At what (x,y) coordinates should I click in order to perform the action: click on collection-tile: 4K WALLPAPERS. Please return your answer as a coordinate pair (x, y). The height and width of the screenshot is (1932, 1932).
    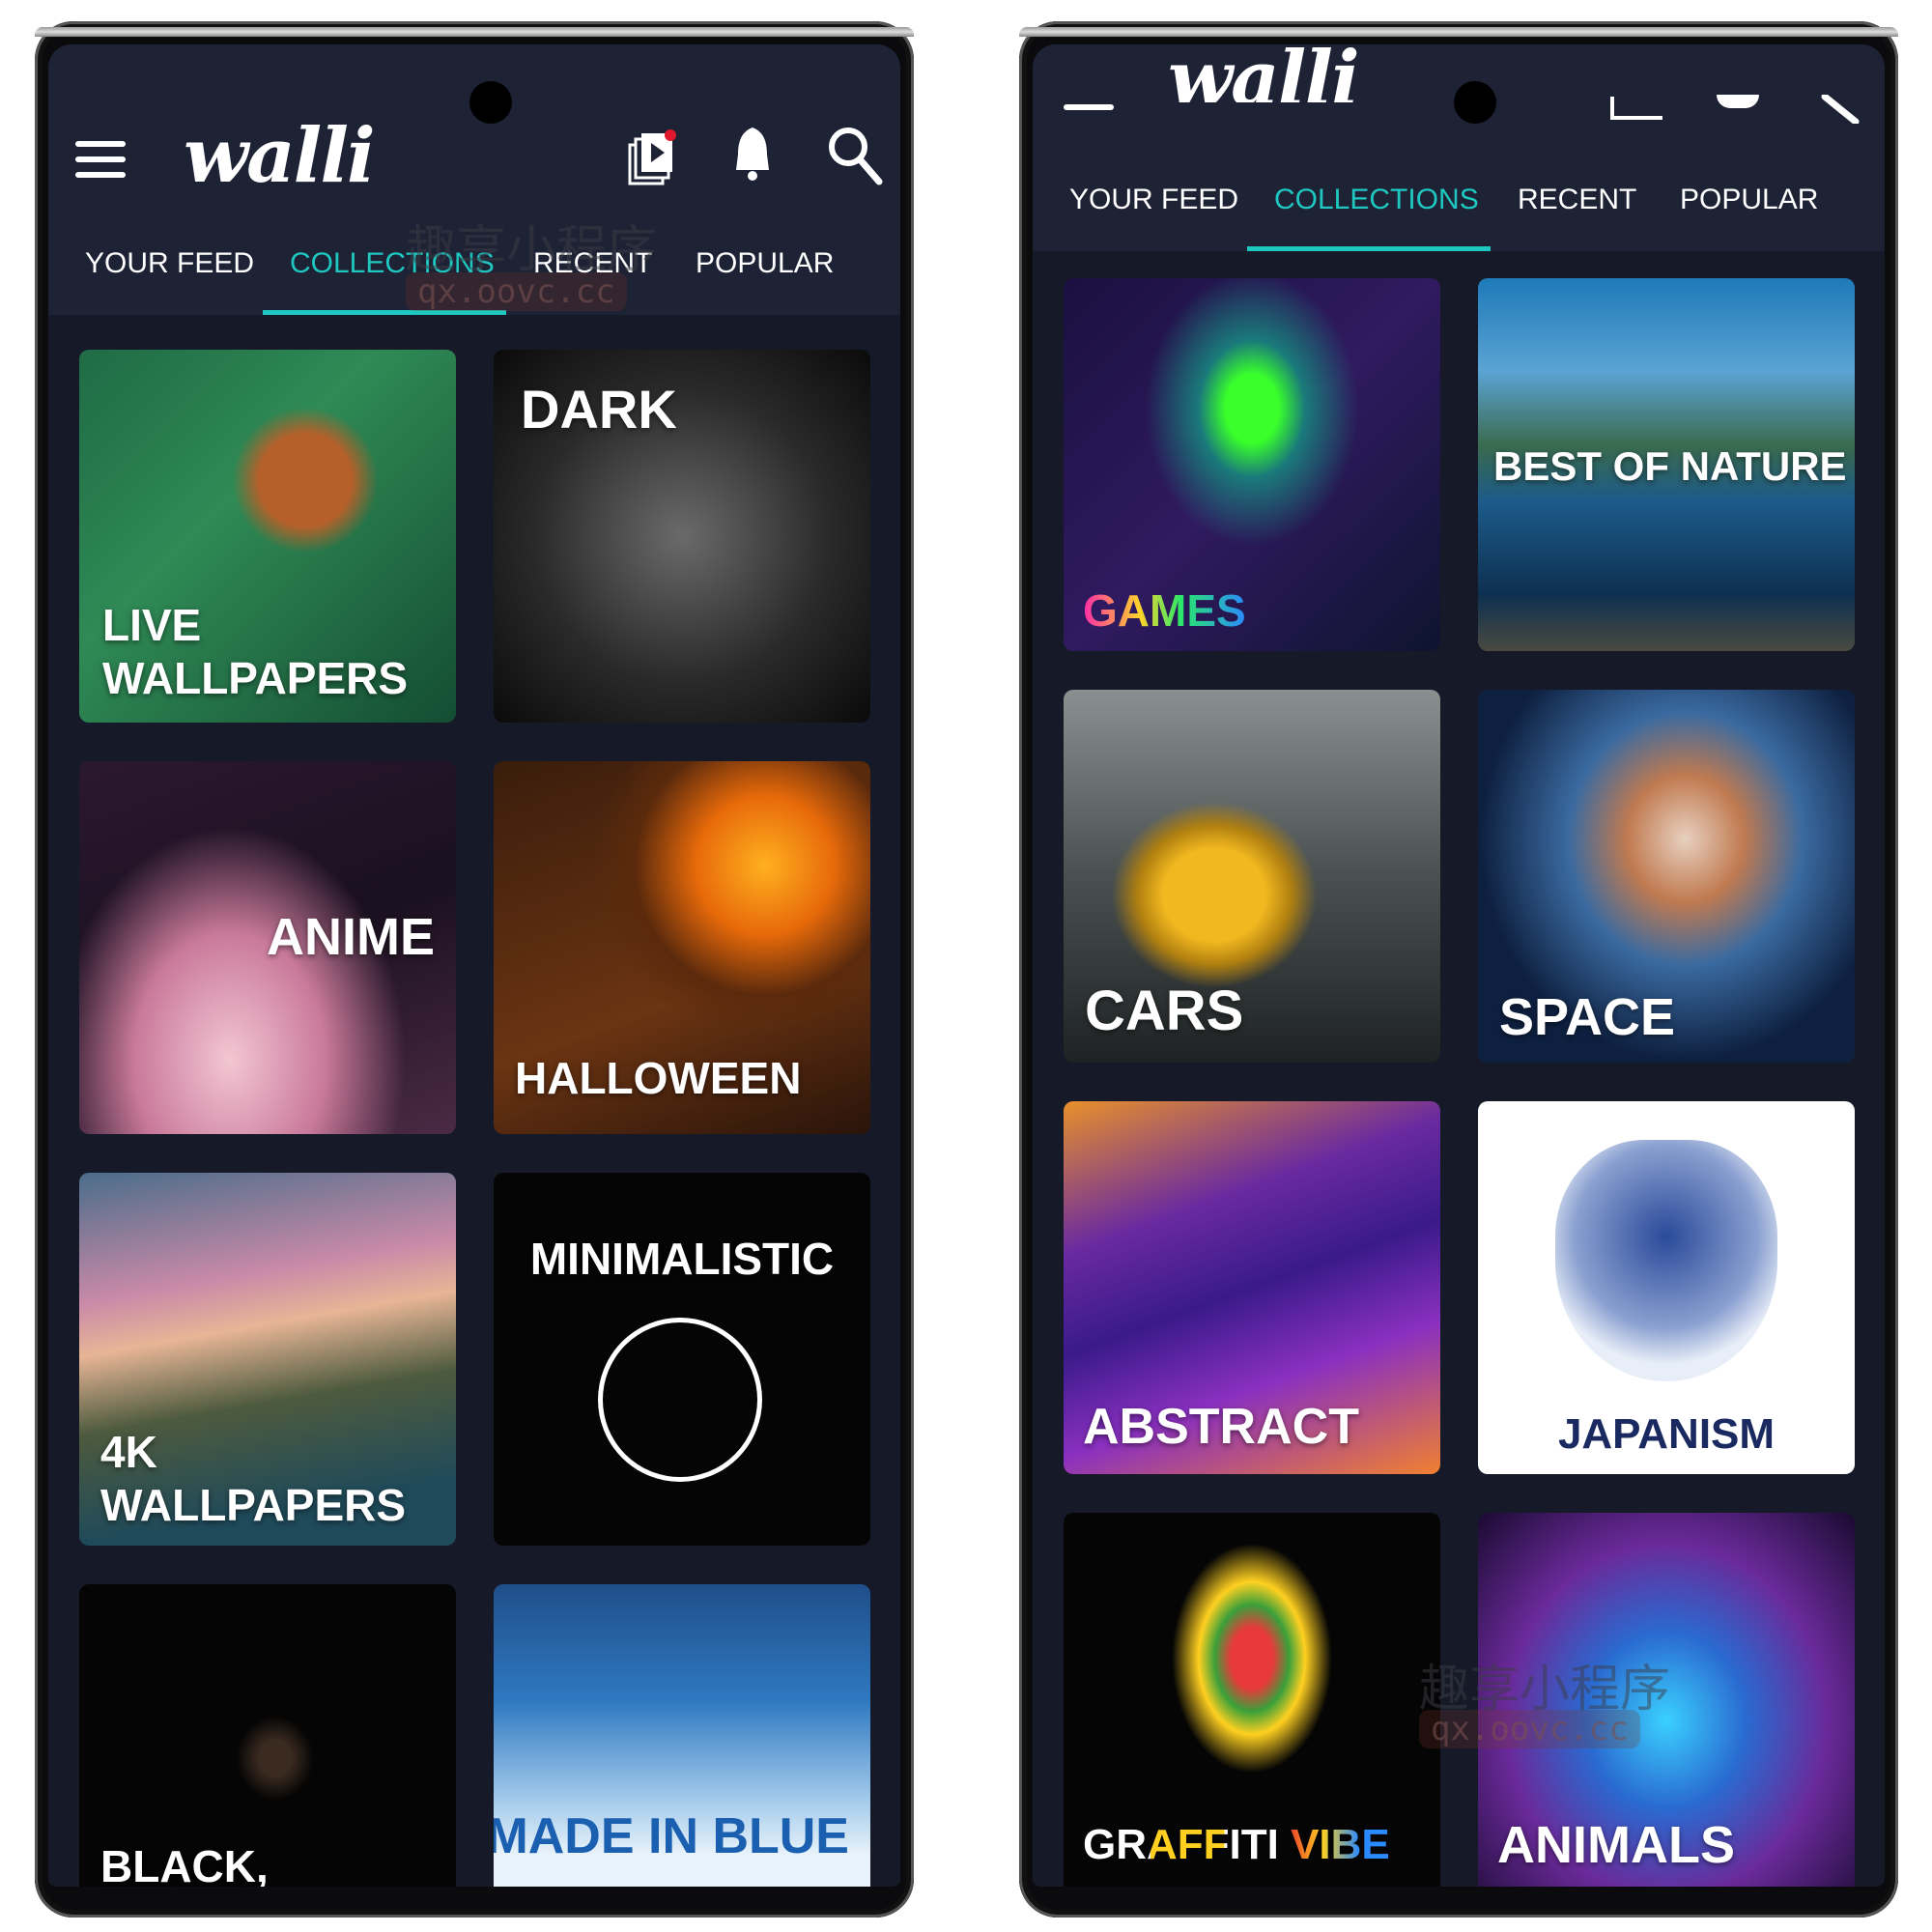
    Looking at the image, I should click on (267, 1359).